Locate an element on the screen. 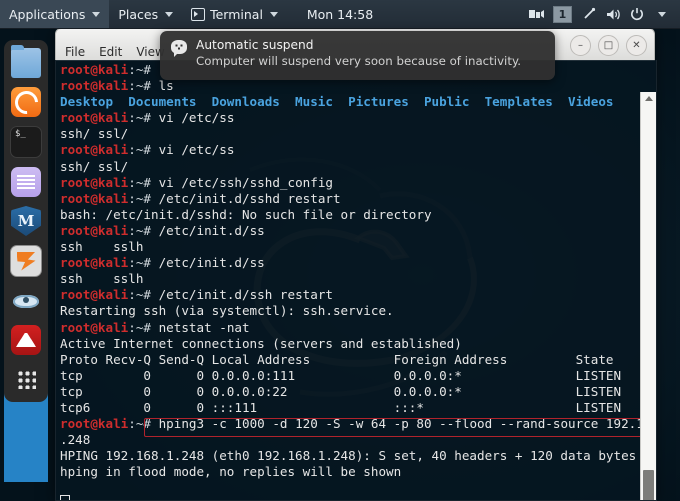  bluetooth-icon is located at coordinates (589, 14).